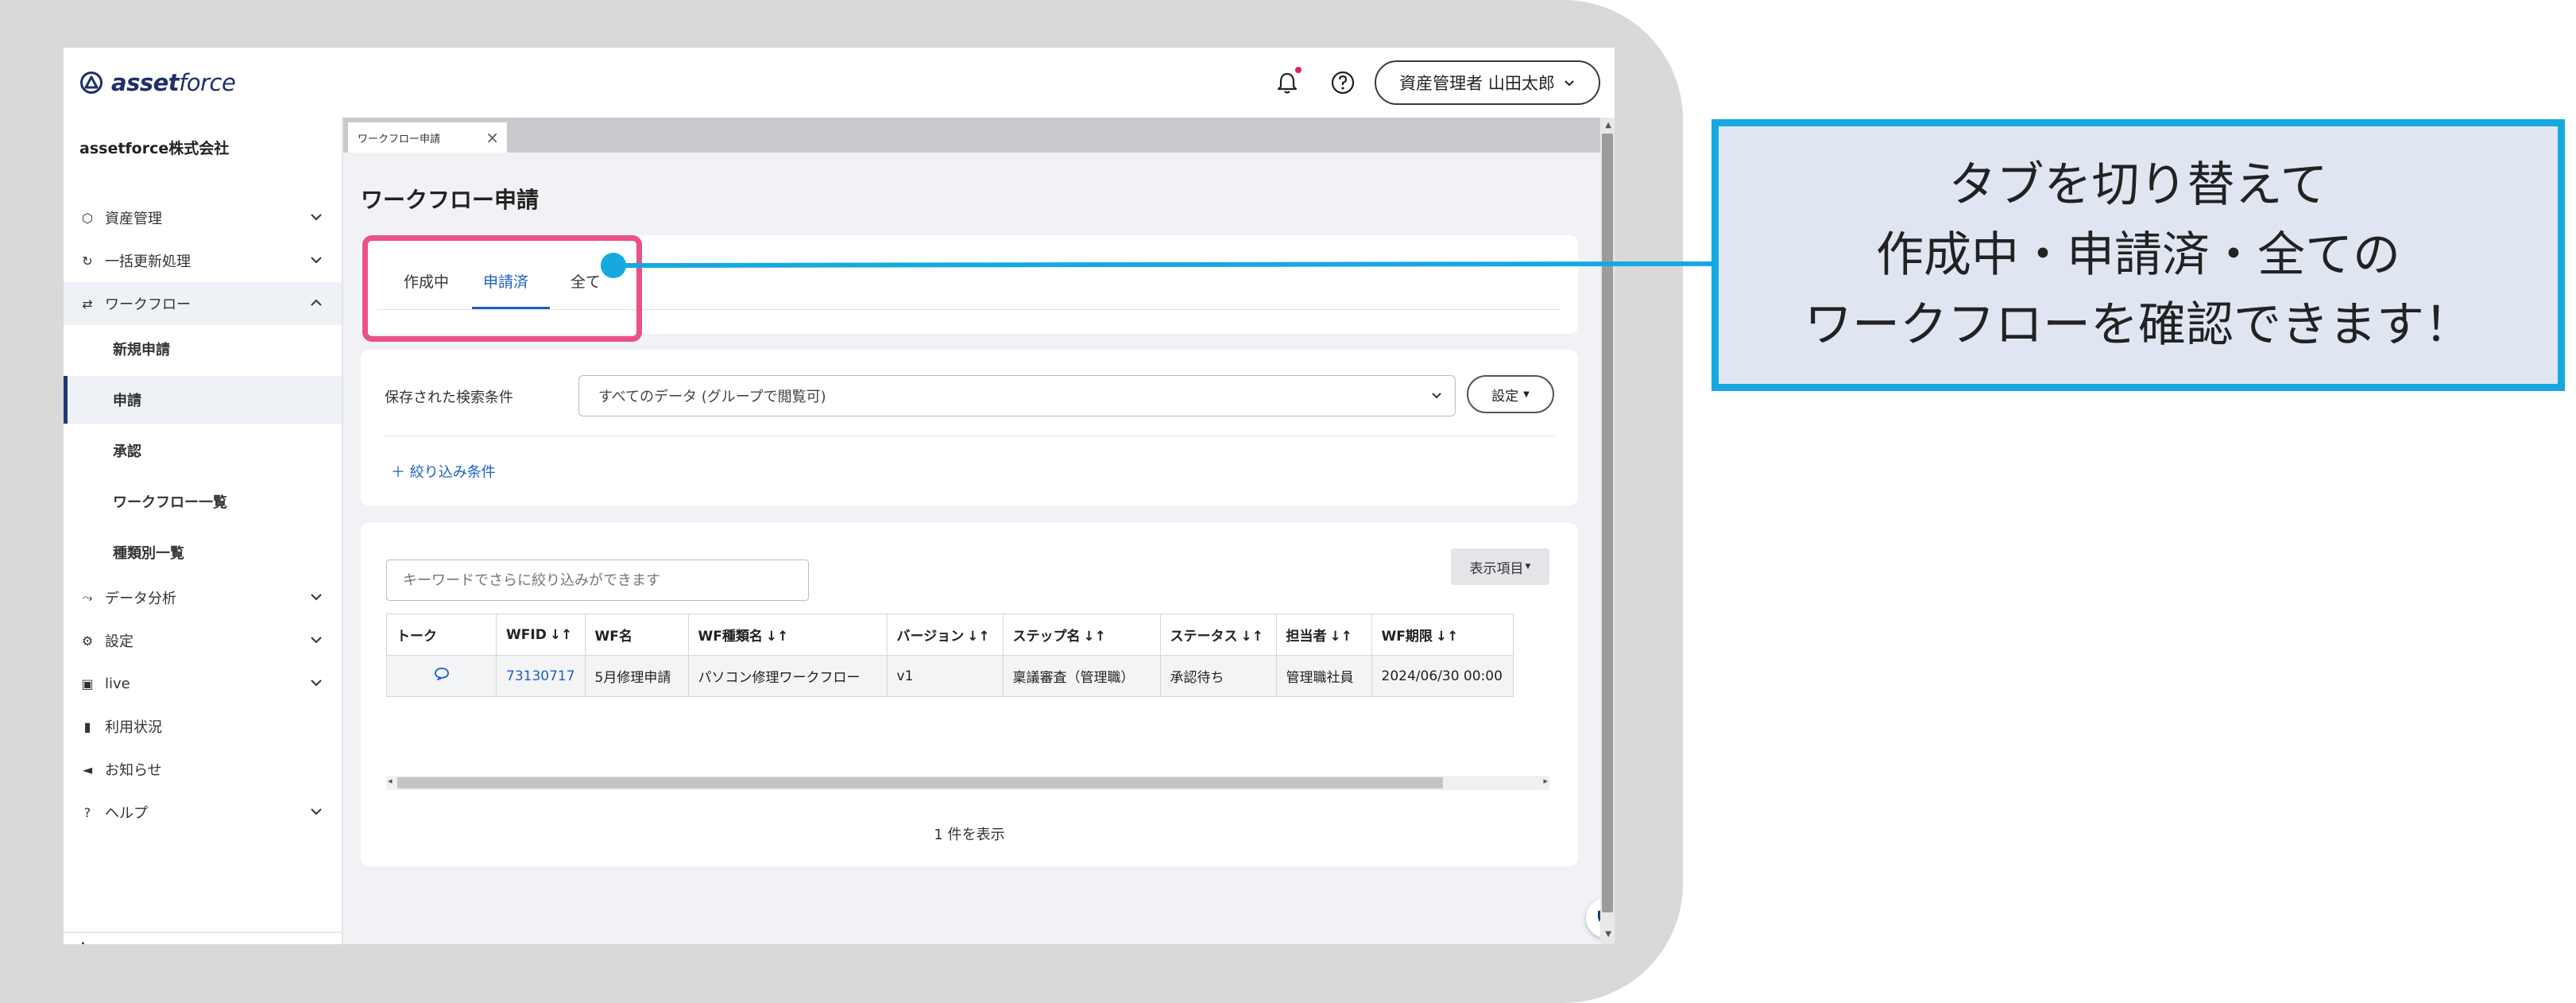  Describe the element at coordinates (2138, 325) in the screenshot. I see `callout-line: ワークフローを確認できます！` at that location.